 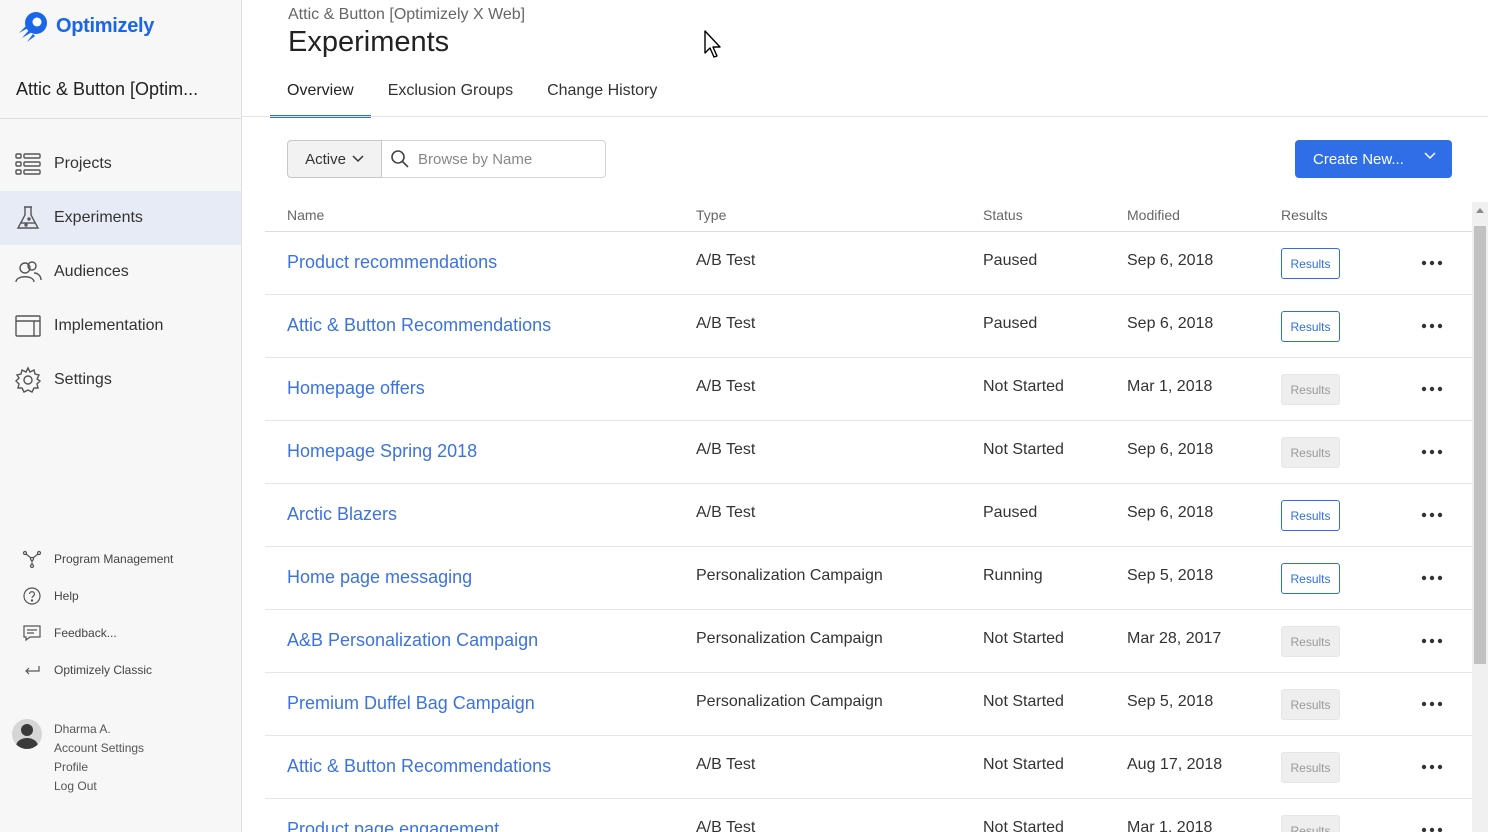 I want to click on account-settings-link: Account Settings, so click(x=99, y=748).